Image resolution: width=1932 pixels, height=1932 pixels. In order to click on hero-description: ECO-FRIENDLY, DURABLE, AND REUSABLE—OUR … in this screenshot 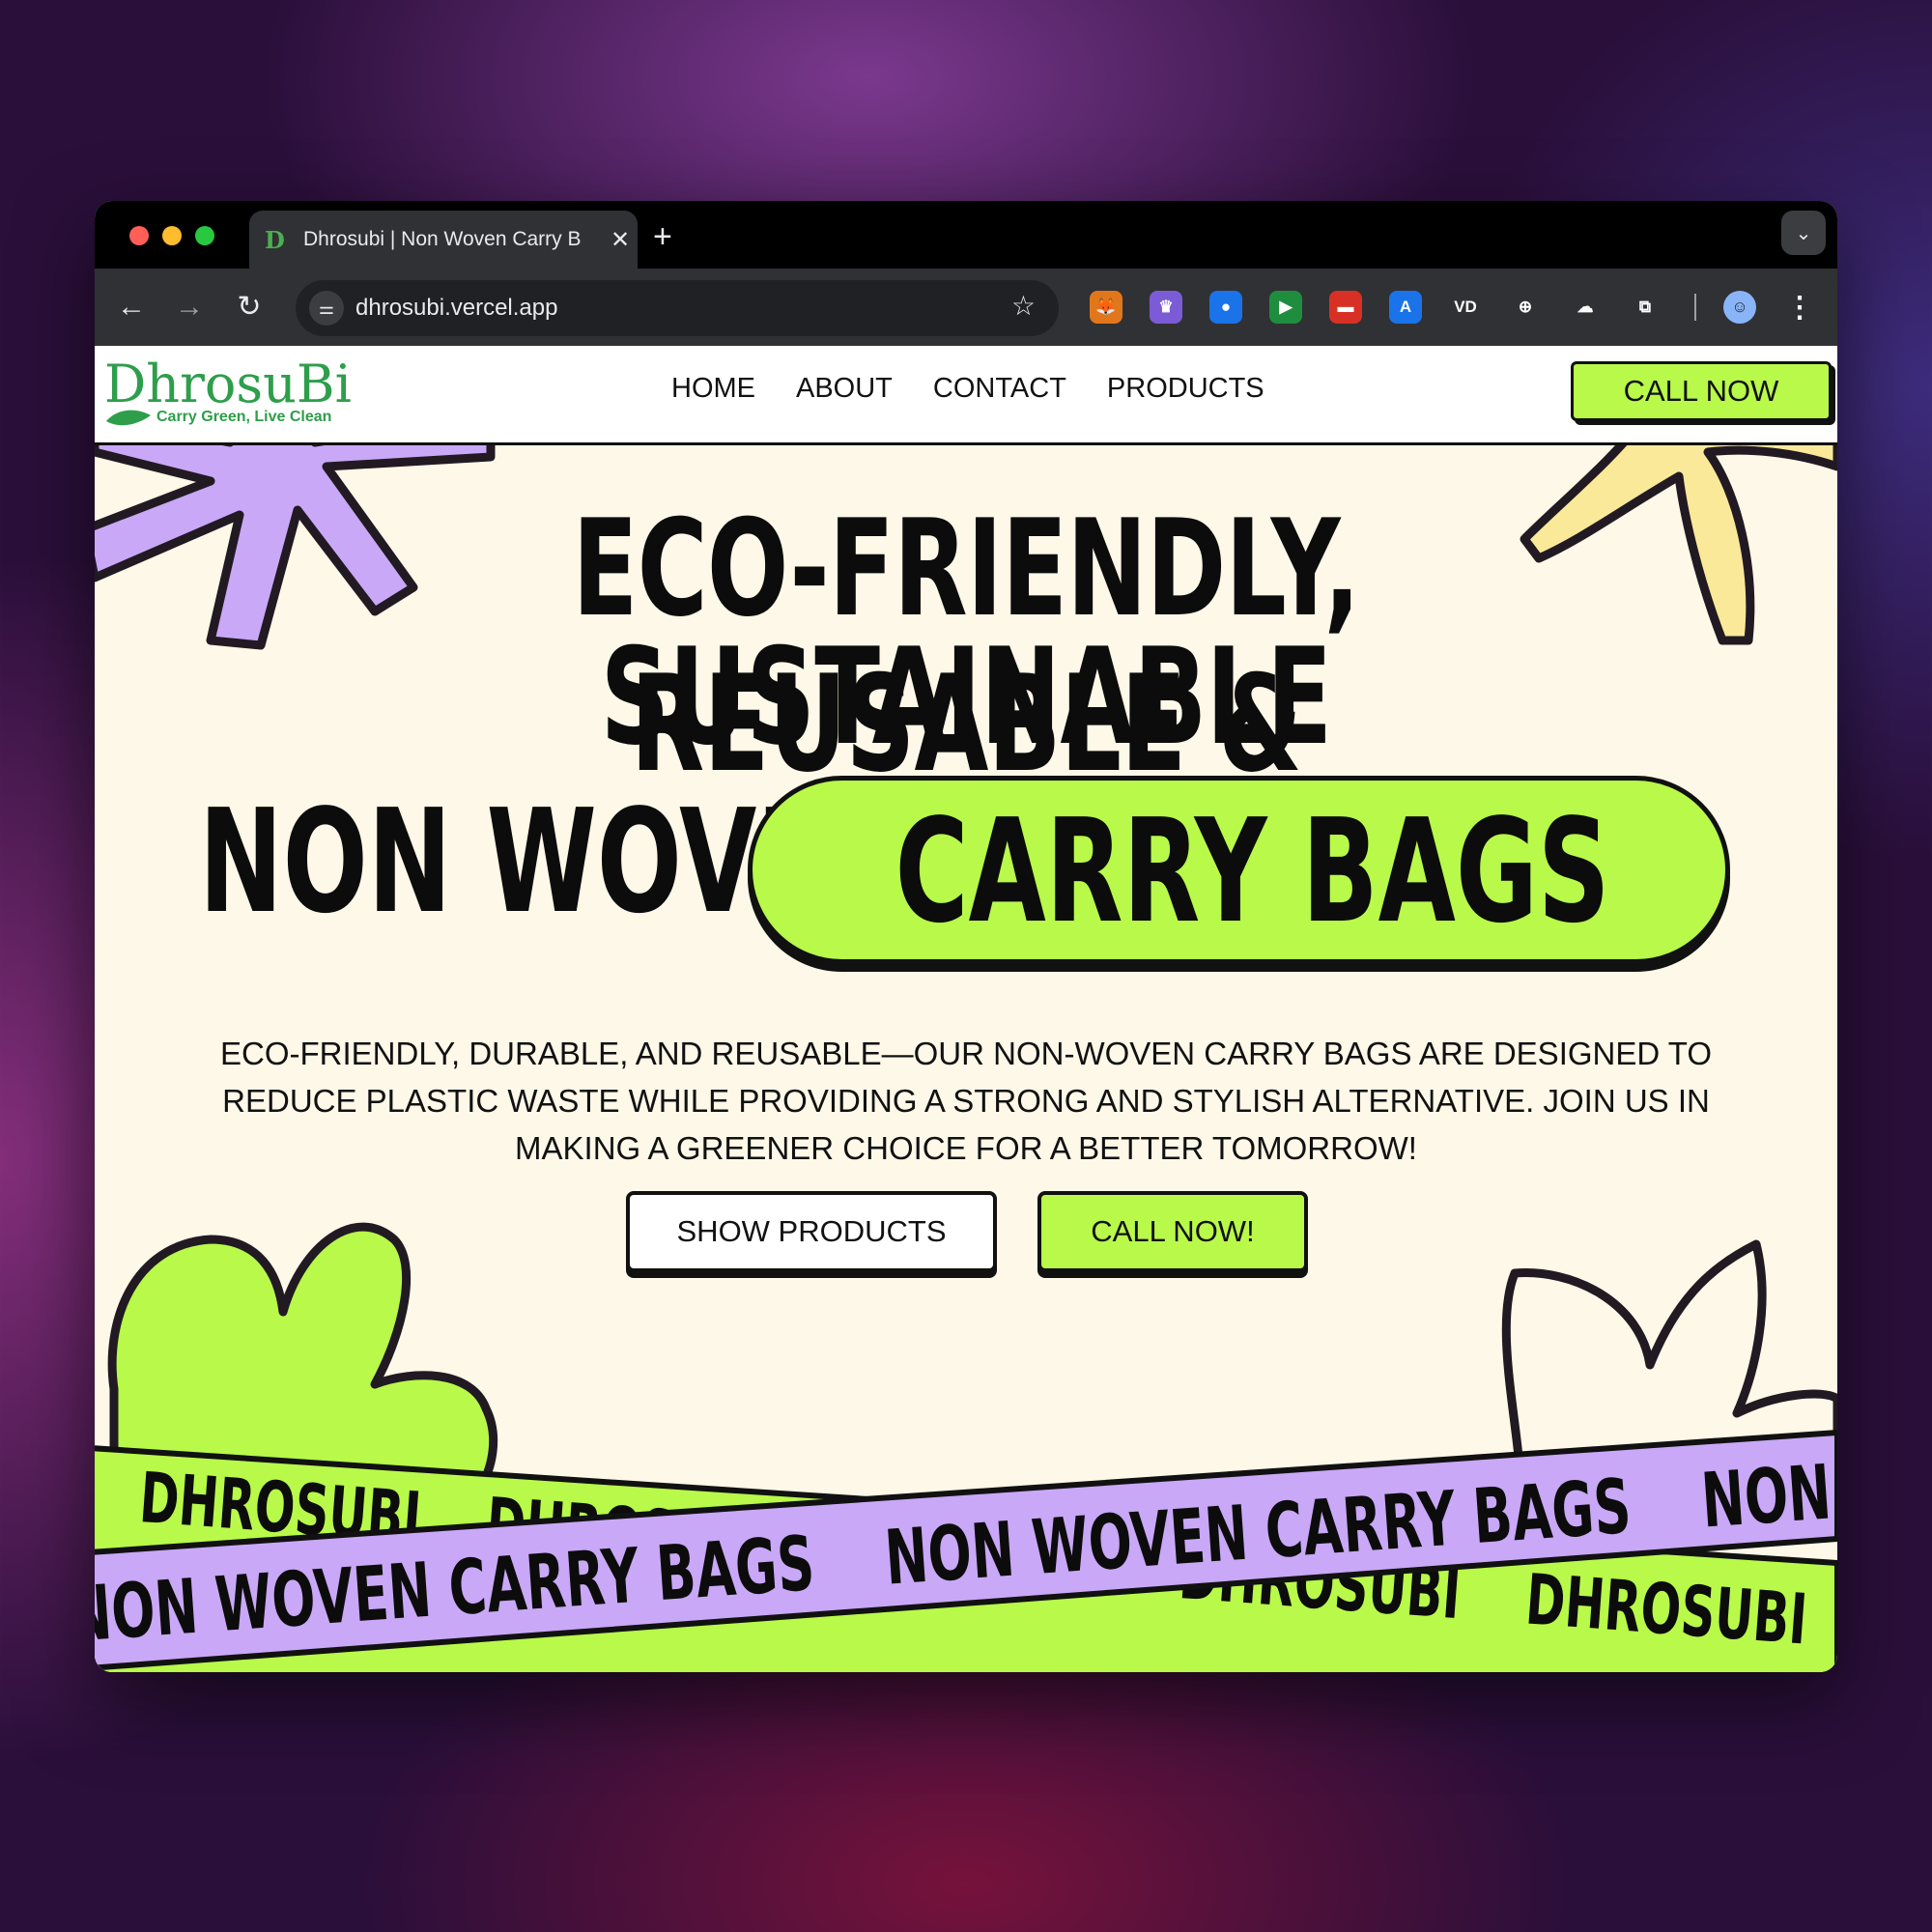, I will do `click(966, 1101)`.